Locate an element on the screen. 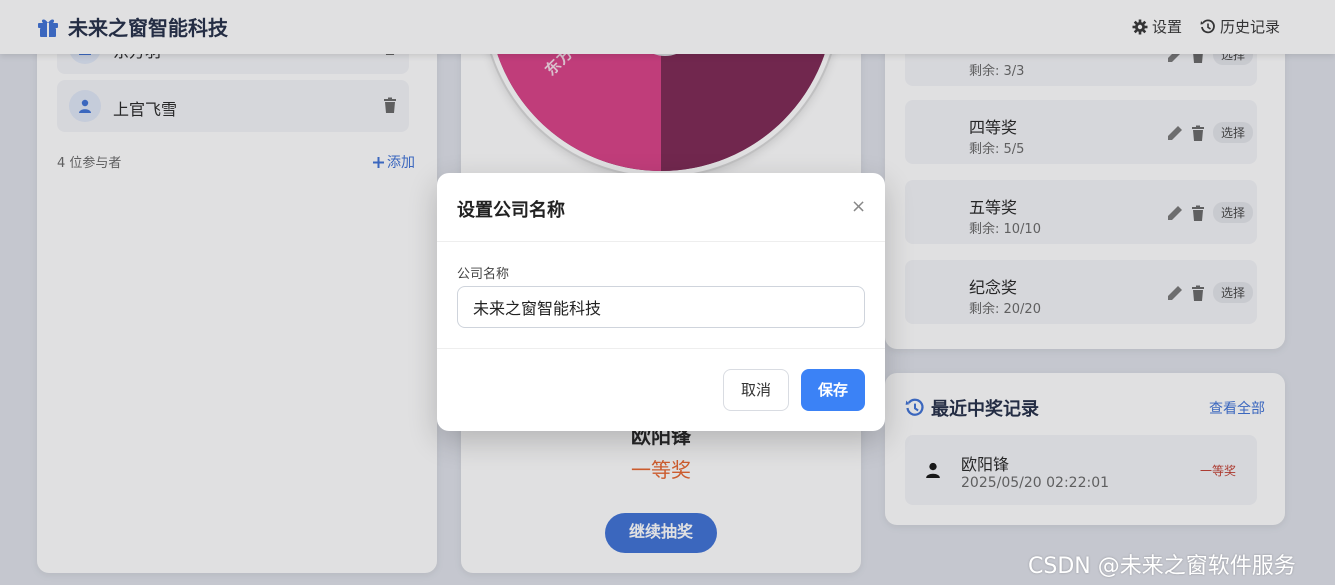  company-name-dialog: 设置公司名称 × 公司名称 取消 保存 is located at coordinates (661, 302).